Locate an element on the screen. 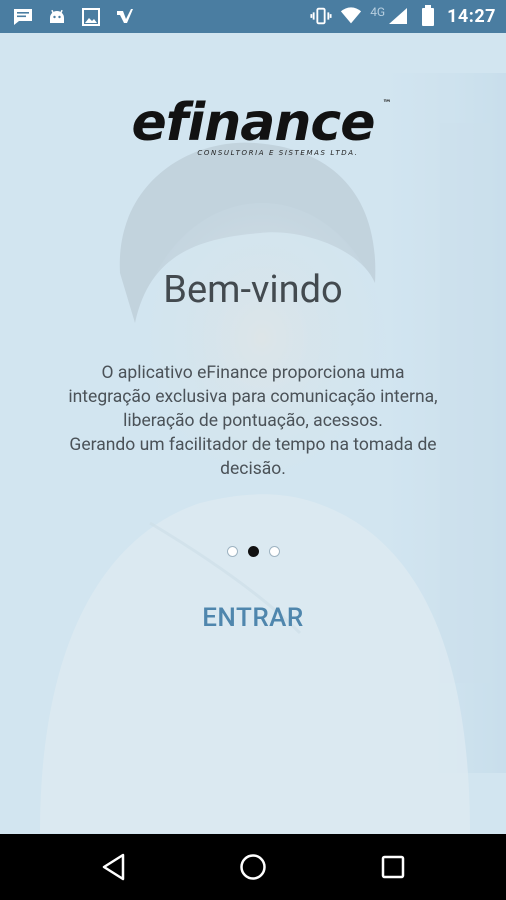 Image resolution: width=506 pixels, height=900 pixels. vibrate-icon is located at coordinates (321, 16).